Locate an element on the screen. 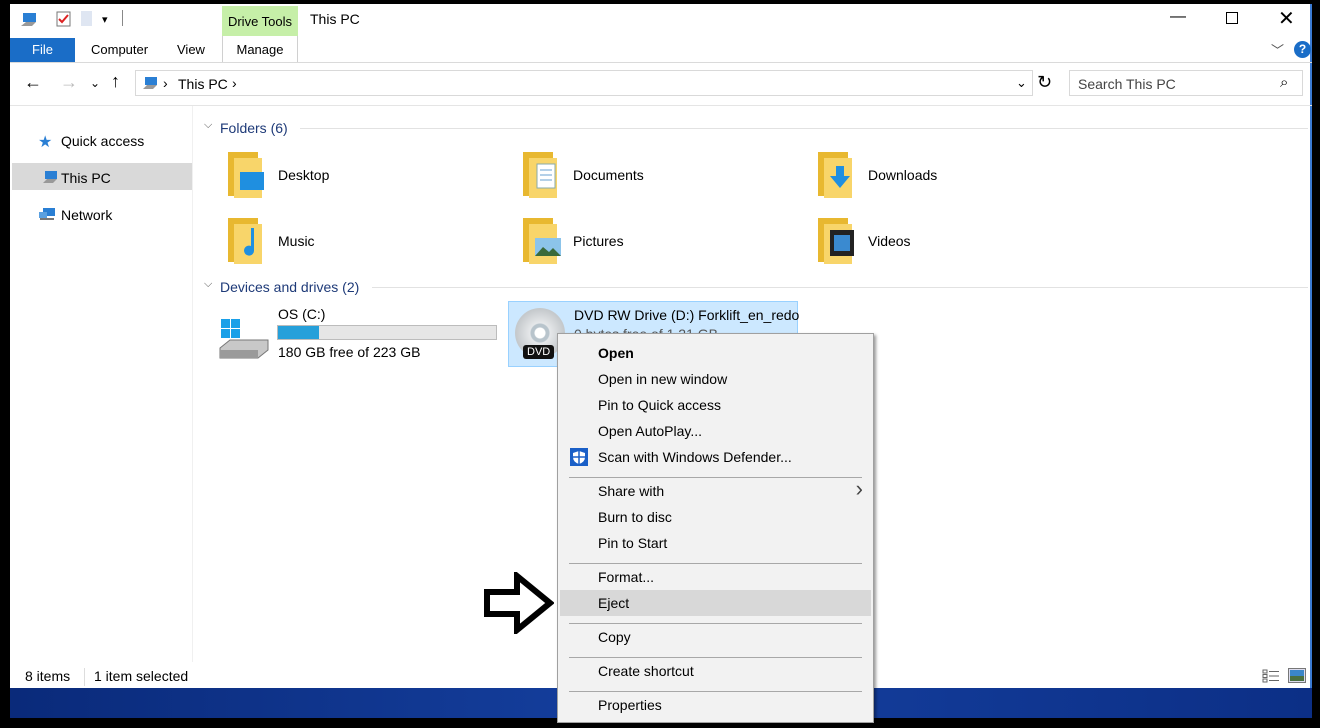 This screenshot has height=728, width=1320. menu-item-pin-to-start: Pin to Start is located at coordinates (715, 543).